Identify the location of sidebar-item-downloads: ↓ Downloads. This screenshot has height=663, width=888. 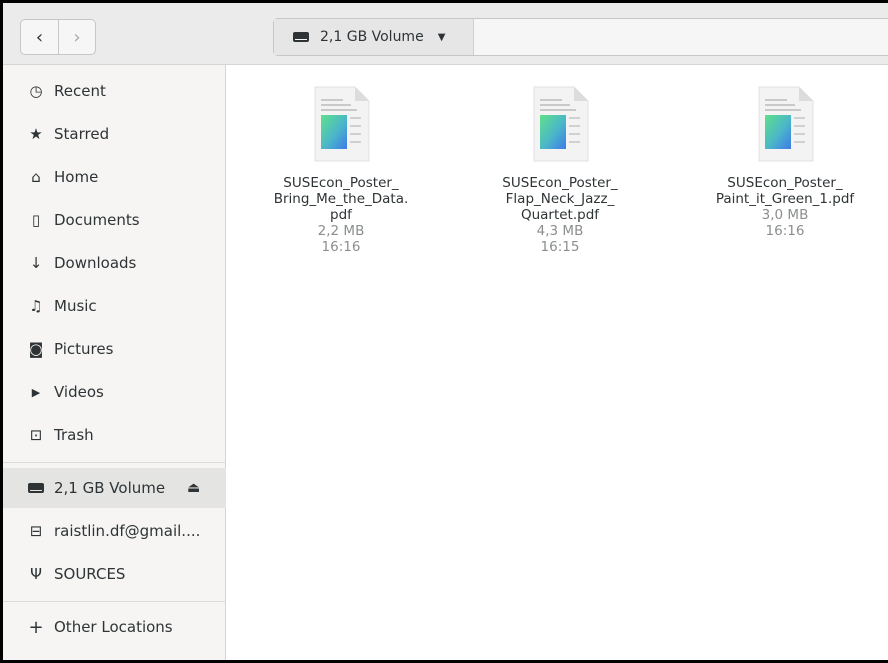
(114, 263).